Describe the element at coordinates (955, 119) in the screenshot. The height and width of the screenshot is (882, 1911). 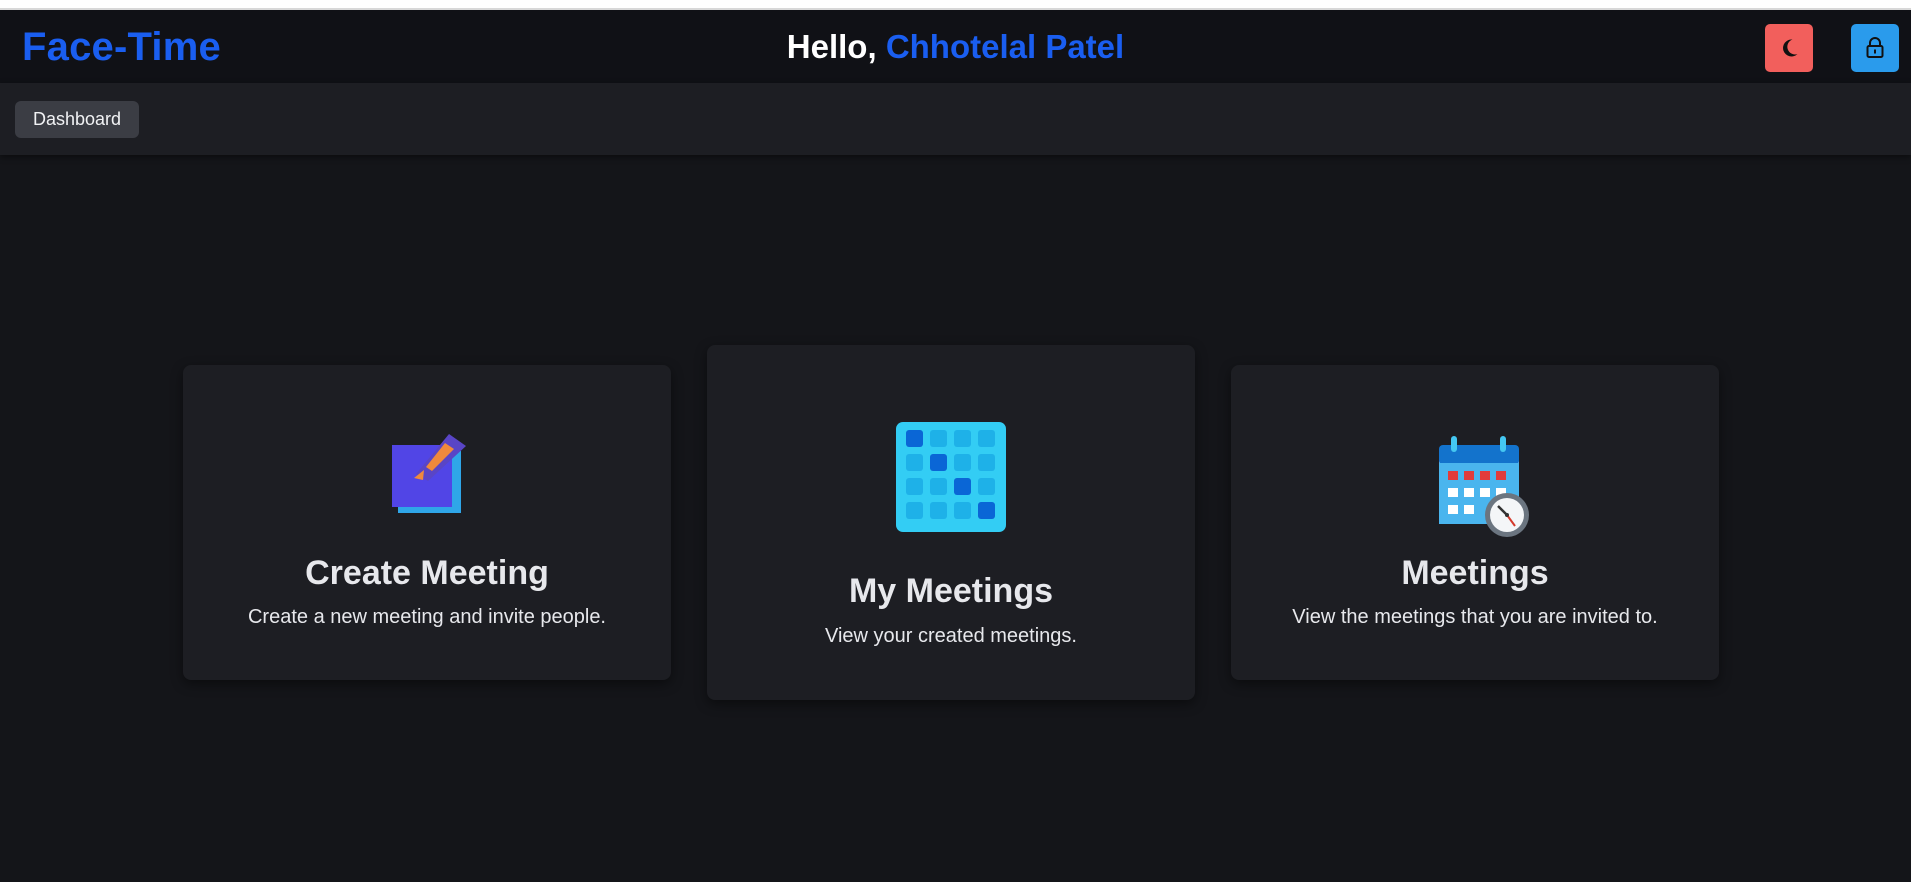
I see `nav-bar: Dashboard` at that location.